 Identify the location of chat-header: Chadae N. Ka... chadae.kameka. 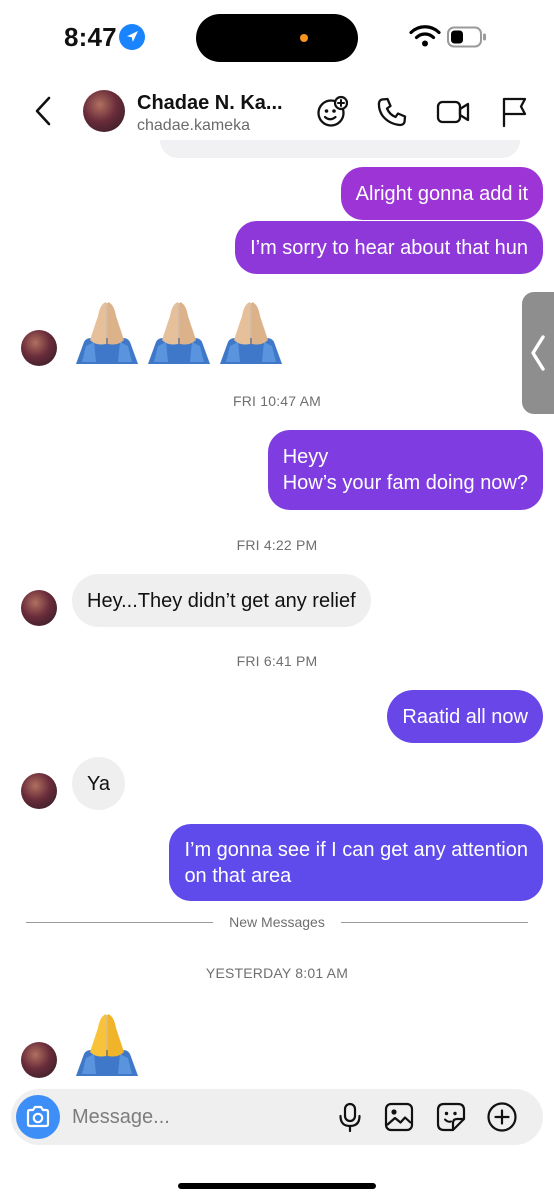
(277, 111).